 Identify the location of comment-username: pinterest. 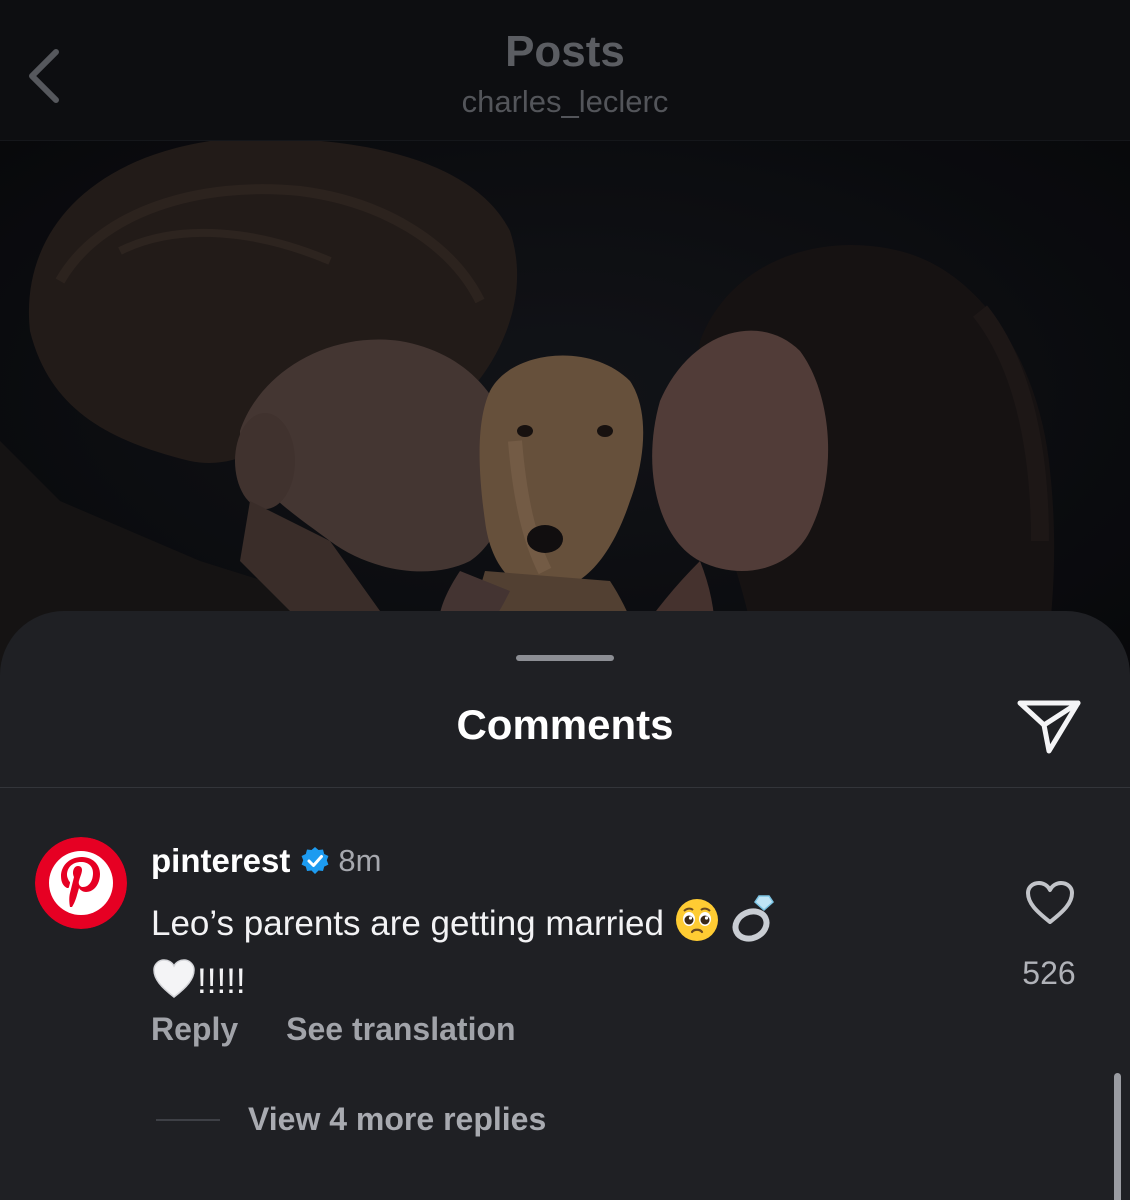
(220, 861).